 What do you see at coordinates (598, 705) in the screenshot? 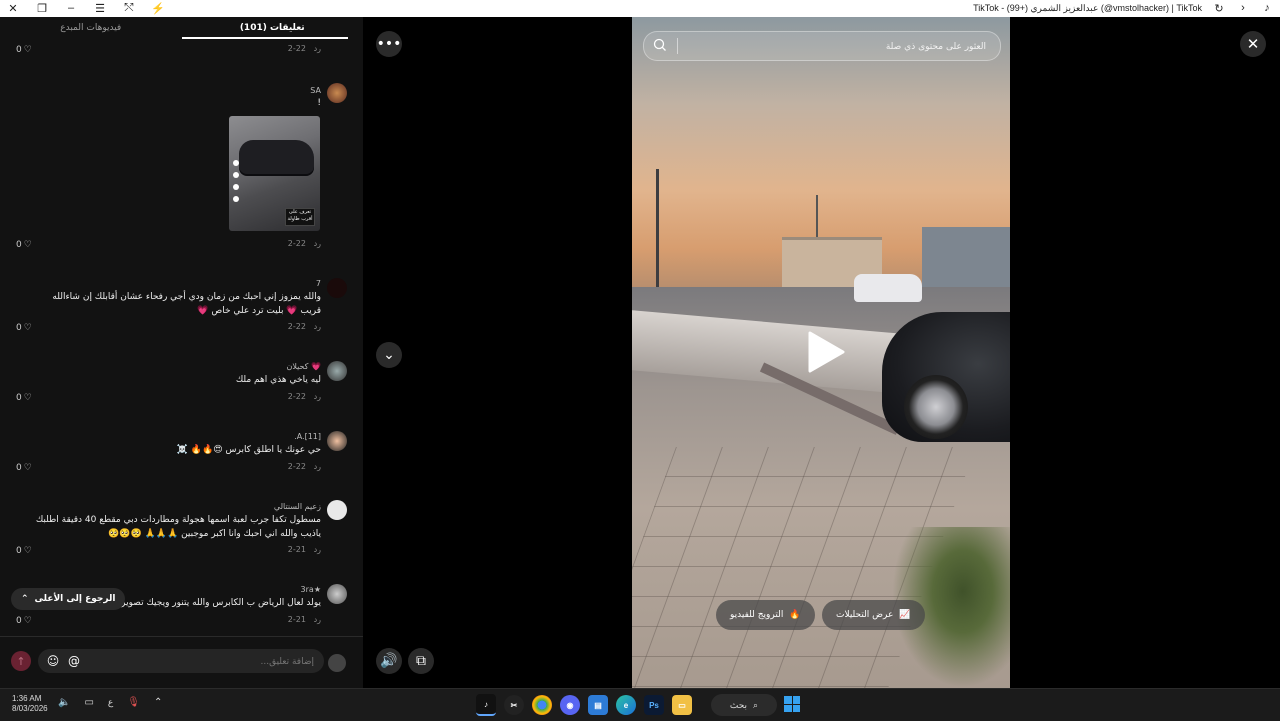
I see `files-app-icon: ▤` at bounding box center [598, 705].